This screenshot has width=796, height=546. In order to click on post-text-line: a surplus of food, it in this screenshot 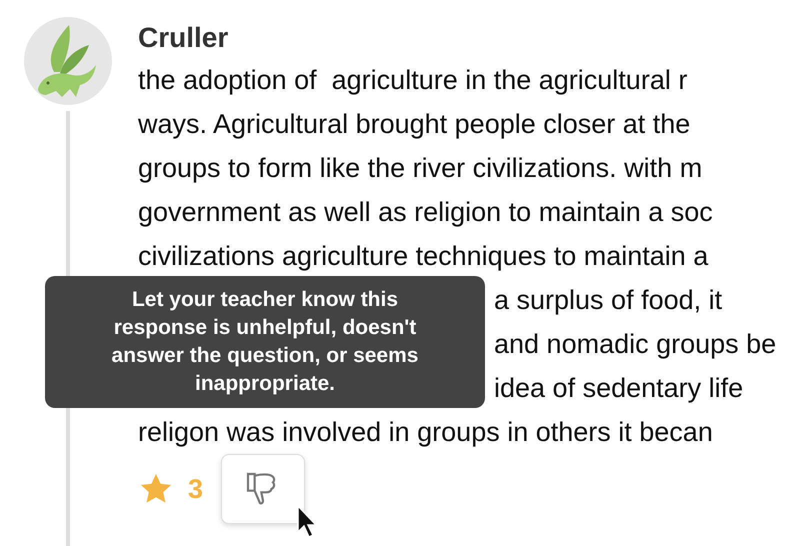, I will do `click(608, 300)`.